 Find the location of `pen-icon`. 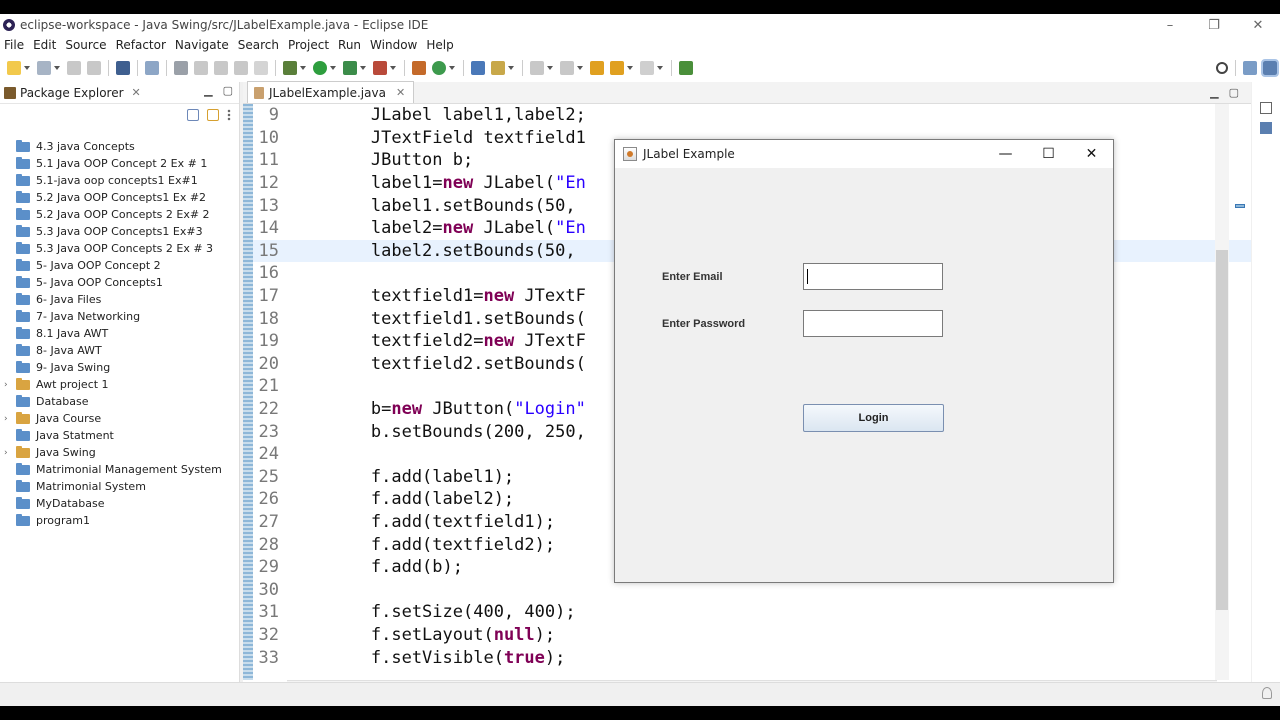

pen-icon is located at coordinates (201, 68).